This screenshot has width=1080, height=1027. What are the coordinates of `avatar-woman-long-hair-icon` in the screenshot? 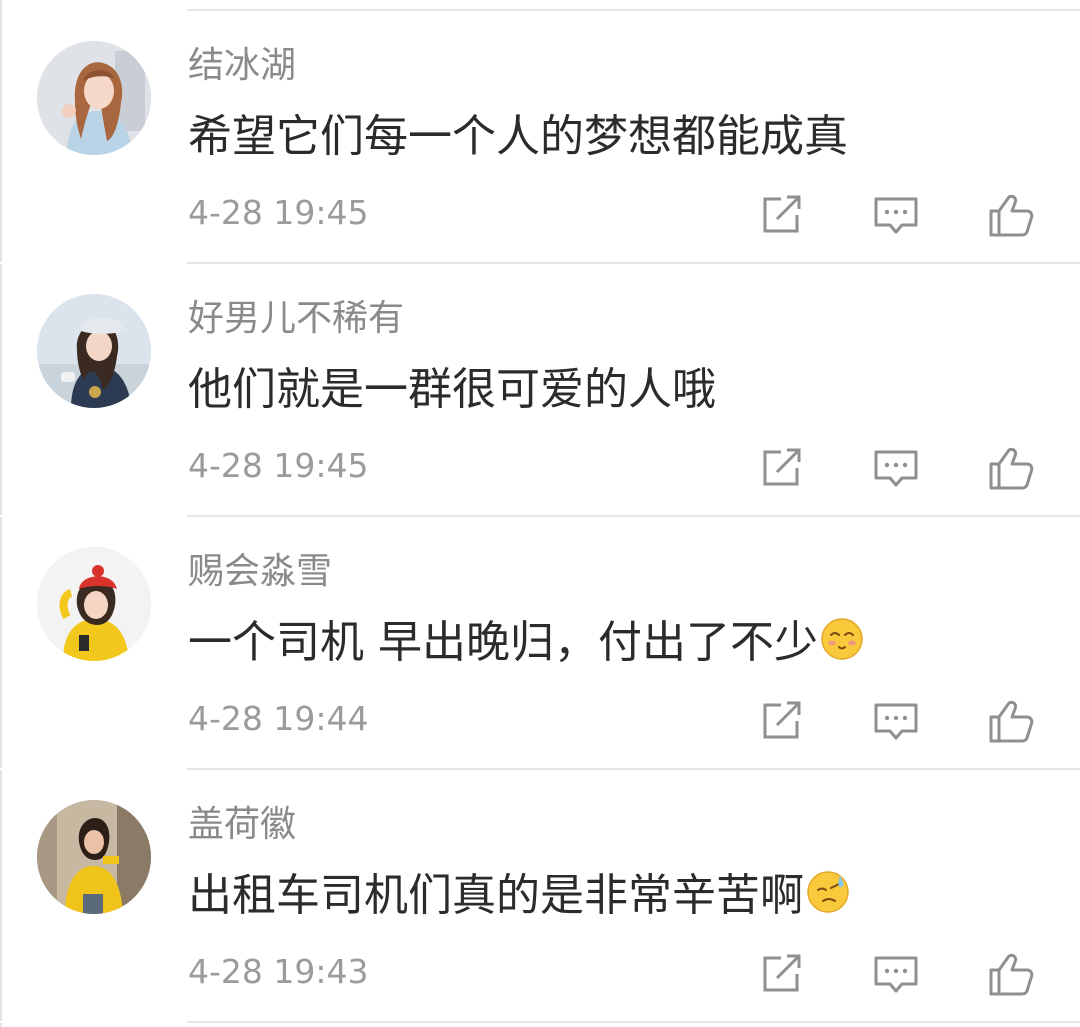 It's located at (94, 98).